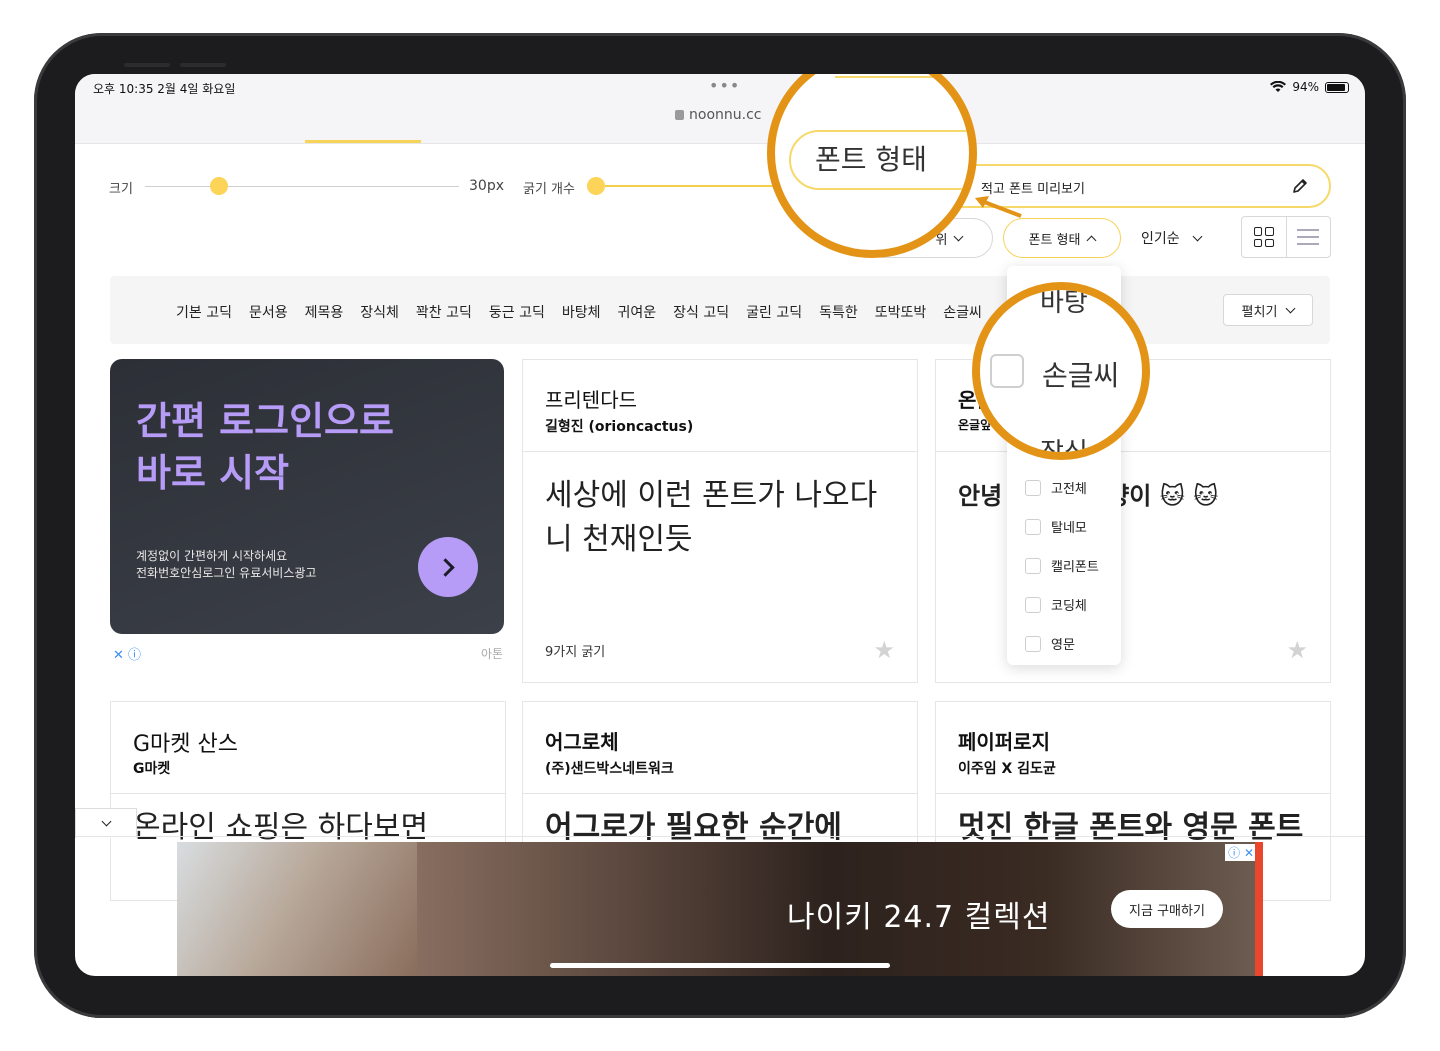 This screenshot has width=1440, height=1051. I want to click on font-type-dropdown: 폰트 형태, so click(1062, 238).